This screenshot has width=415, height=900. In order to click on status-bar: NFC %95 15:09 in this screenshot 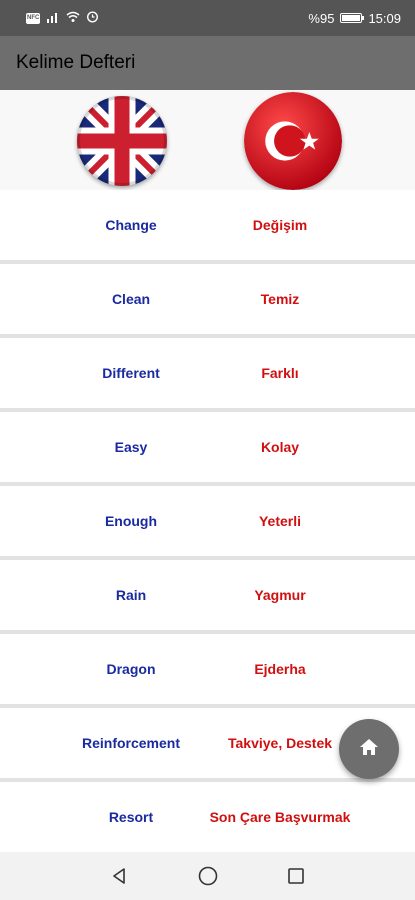, I will do `click(207, 18)`.